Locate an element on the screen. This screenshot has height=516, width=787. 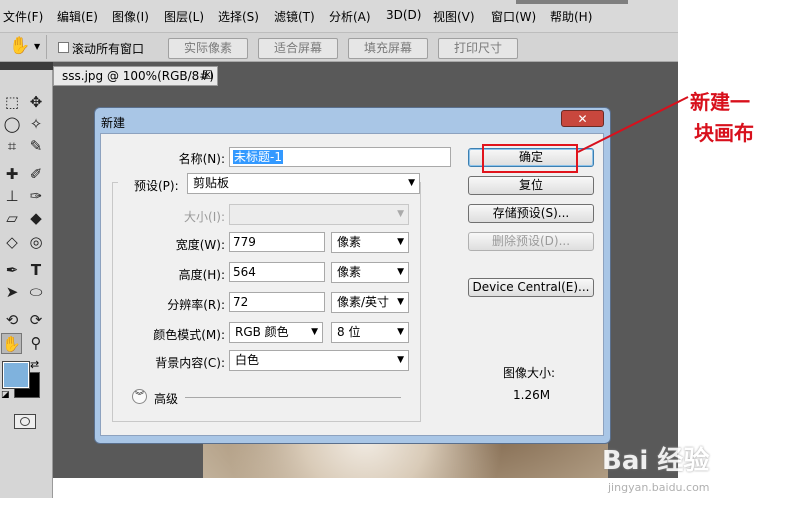
width-input: 779 is located at coordinates (277, 242).